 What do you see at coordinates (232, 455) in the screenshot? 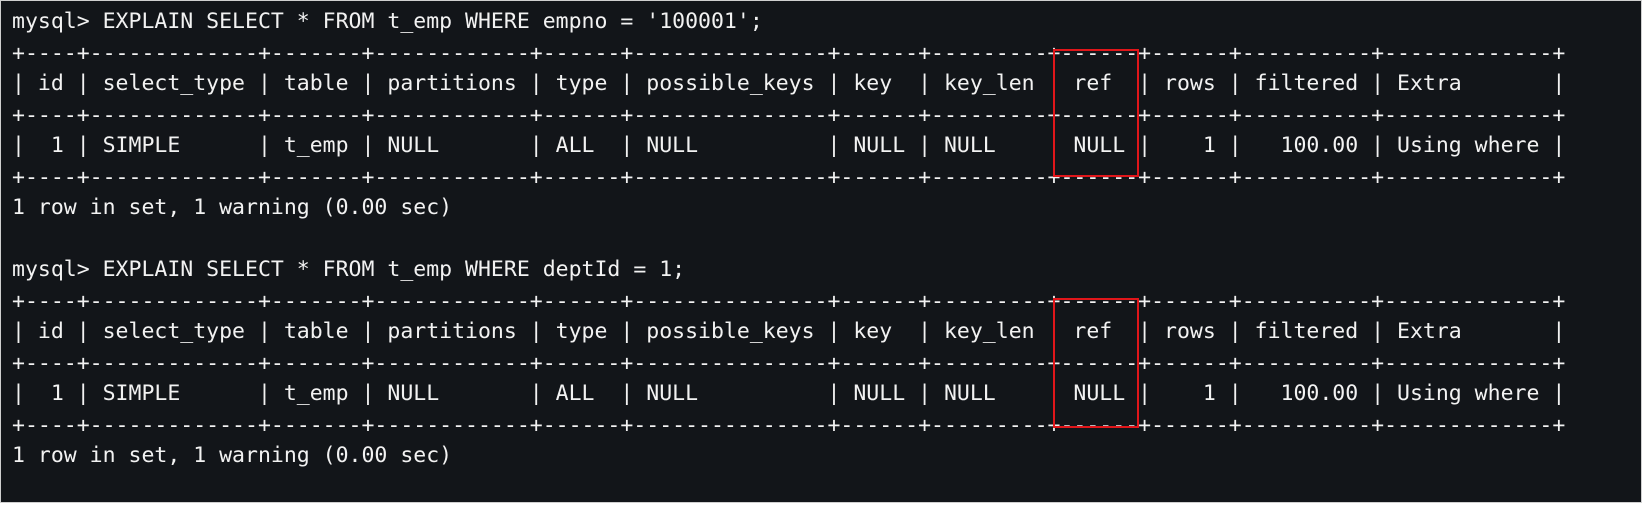
I see `query-2-result-summary: 1 row in set, 1 warning (0.00 sec)` at bounding box center [232, 455].